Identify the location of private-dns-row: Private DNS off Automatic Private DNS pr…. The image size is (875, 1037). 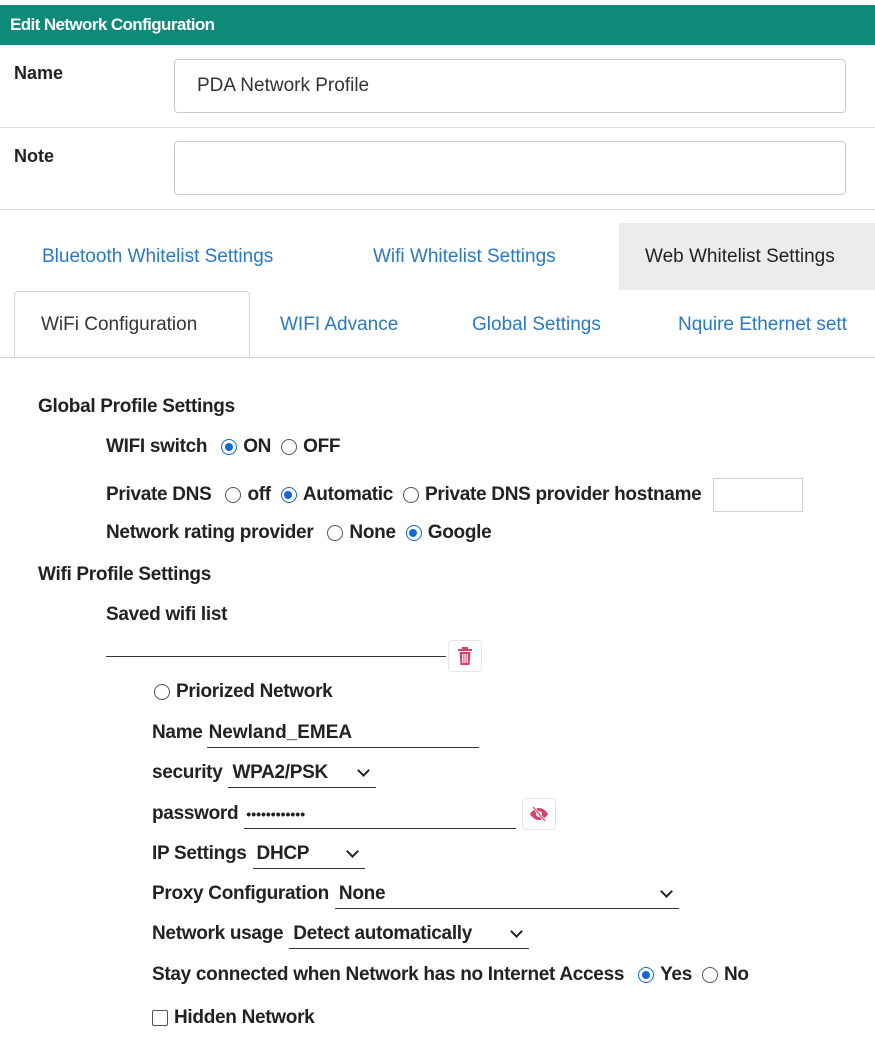
(455, 495).